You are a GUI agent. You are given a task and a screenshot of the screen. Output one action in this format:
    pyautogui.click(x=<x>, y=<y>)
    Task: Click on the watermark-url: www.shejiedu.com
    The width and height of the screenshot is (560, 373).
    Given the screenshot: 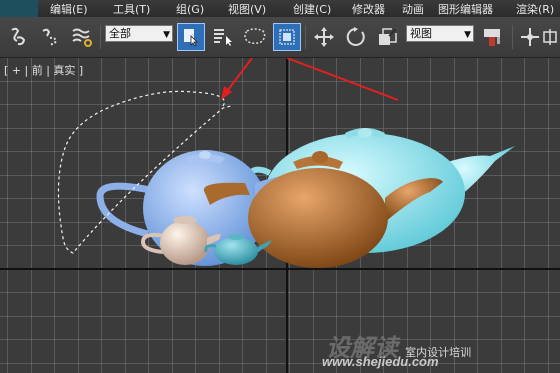 What is the action you would take?
    pyautogui.click(x=380, y=361)
    